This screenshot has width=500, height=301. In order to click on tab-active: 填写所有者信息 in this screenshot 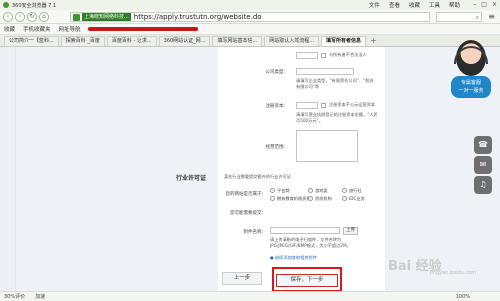, I will do `click(344, 41)`.